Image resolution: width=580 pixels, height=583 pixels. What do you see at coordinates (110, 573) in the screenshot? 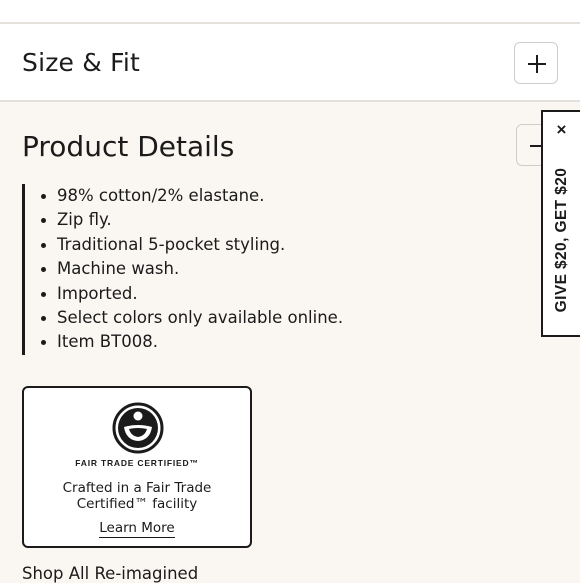
I see `shop-all-link: Shop All Re-imagined` at bounding box center [110, 573].